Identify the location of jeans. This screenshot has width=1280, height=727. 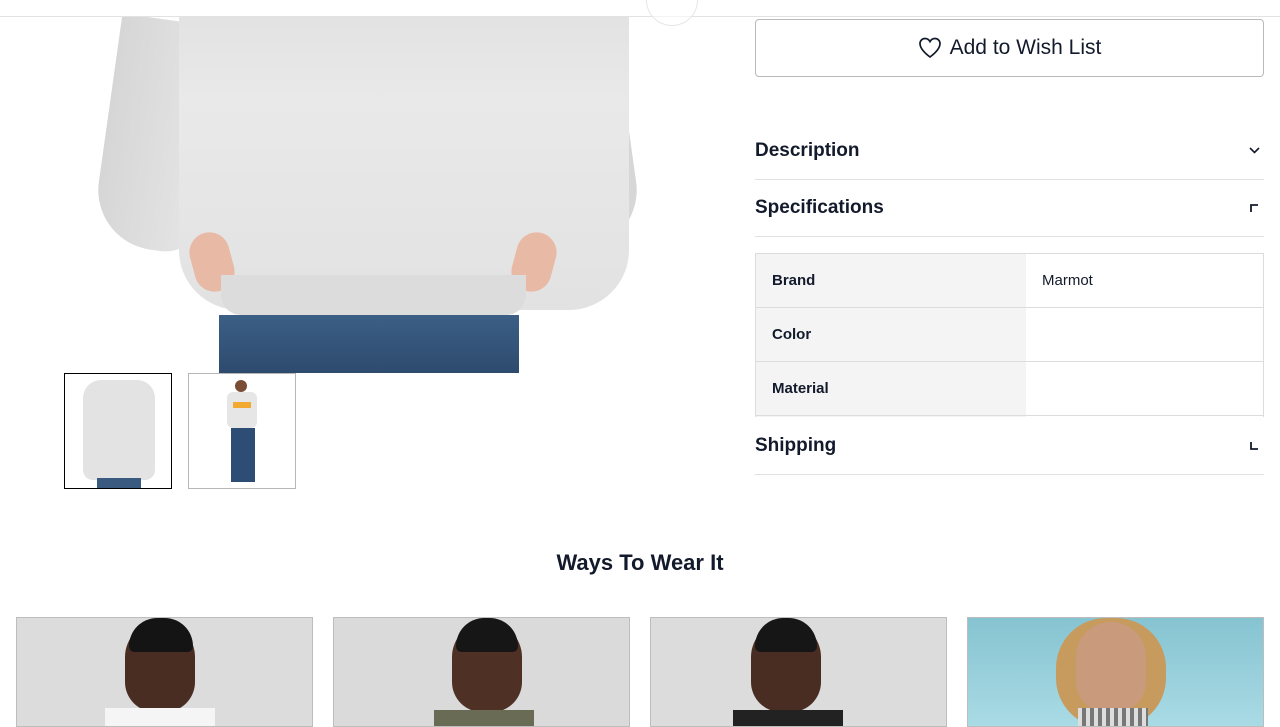
(369, 344).